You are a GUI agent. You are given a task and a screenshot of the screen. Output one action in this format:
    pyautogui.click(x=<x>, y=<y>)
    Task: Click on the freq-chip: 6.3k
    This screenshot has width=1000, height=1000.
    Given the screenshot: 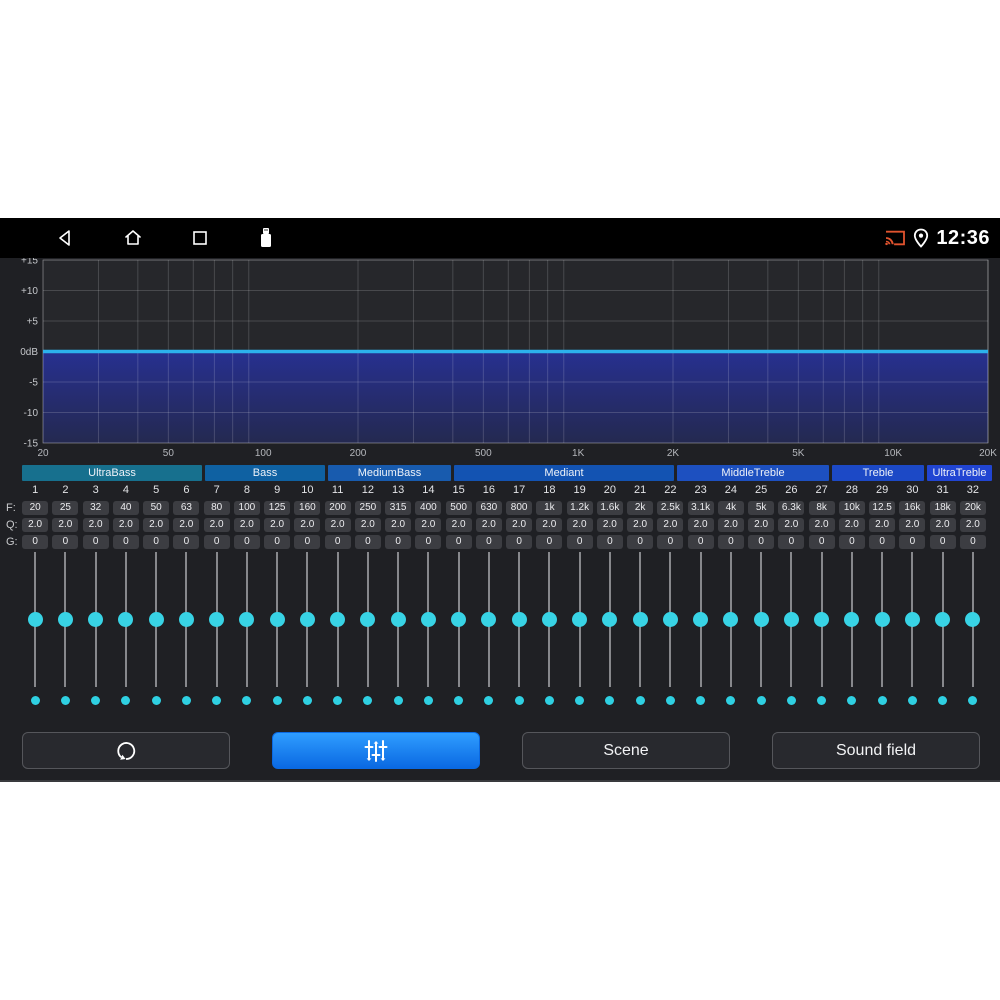 What is the action you would take?
    pyautogui.click(x=791, y=508)
    